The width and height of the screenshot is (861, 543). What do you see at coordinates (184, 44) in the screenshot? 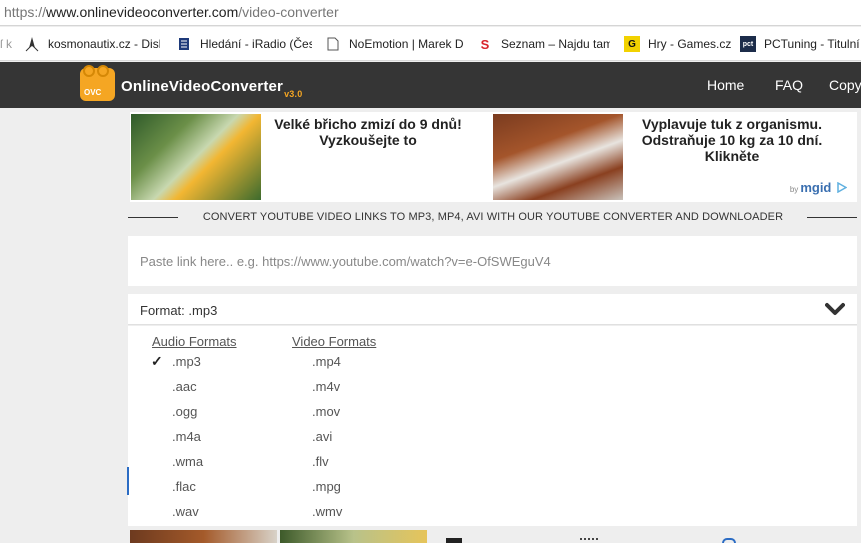
I see `document-icon` at bounding box center [184, 44].